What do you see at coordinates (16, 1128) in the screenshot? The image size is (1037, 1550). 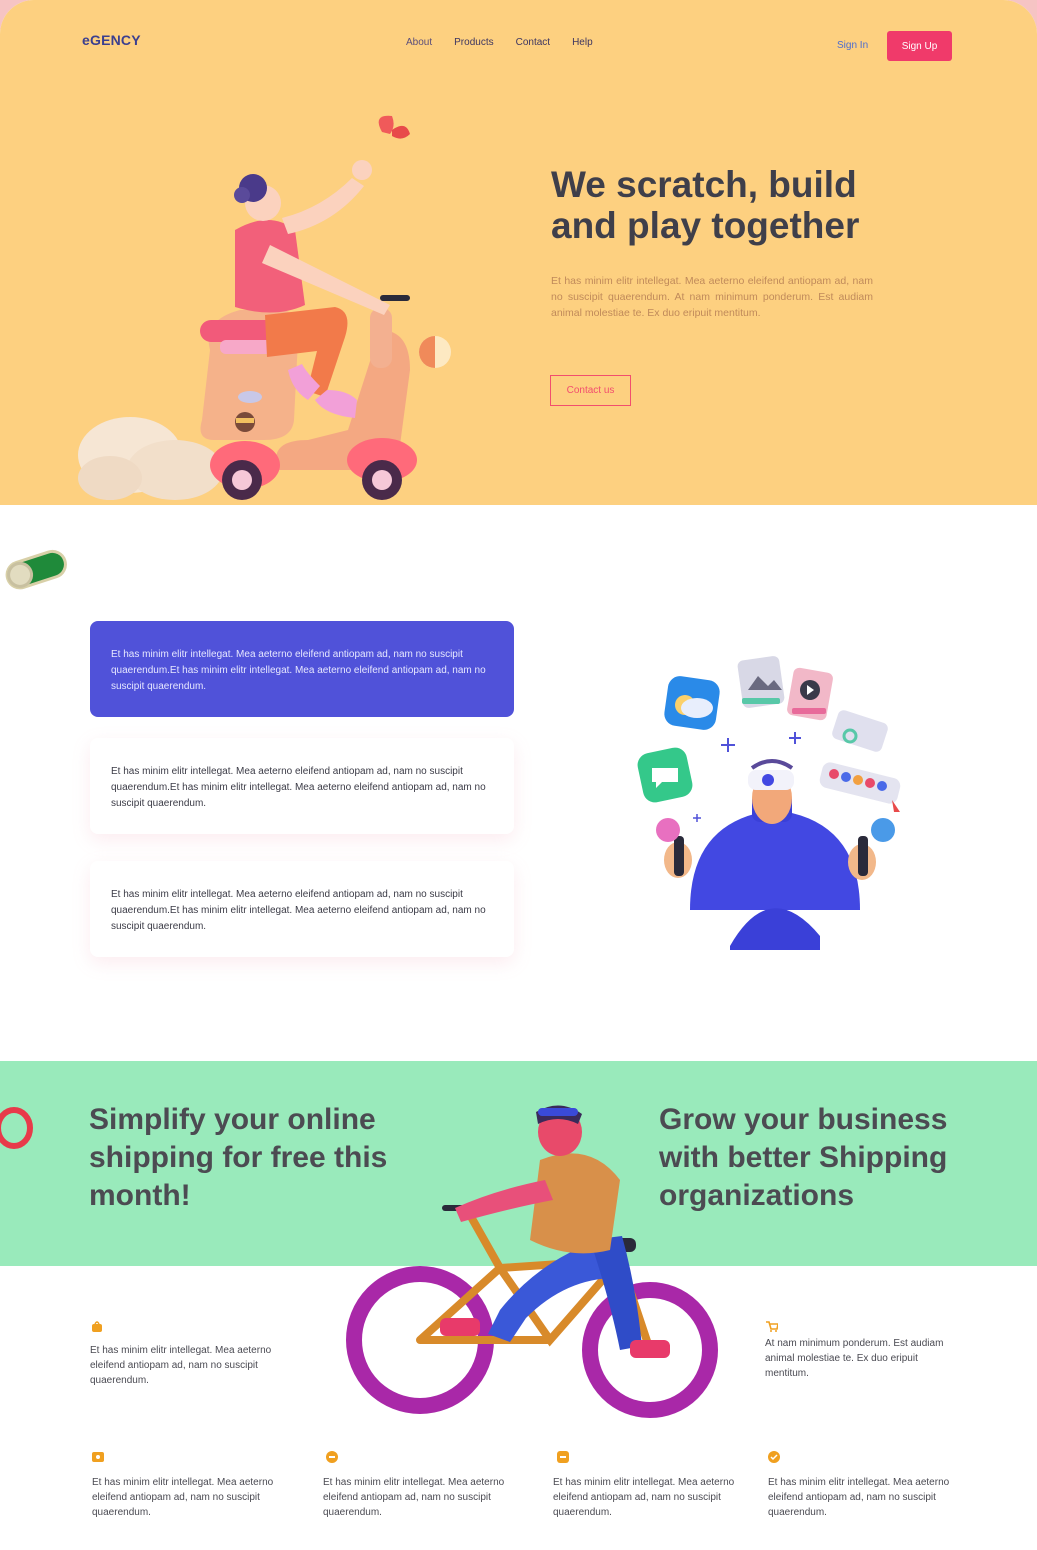 I see `ring-decoration` at bounding box center [16, 1128].